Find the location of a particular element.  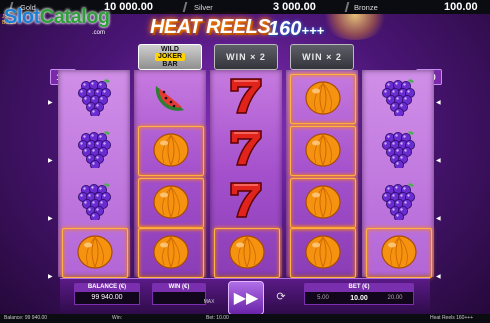

jackpot-gold-value-wrap: 10 000.00 is located at coordinates (128, 7).